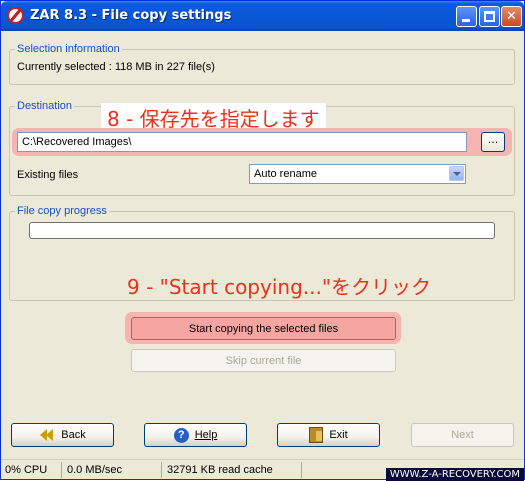 This screenshot has height=481, width=525. I want to click on back-button: Back, so click(62, 435).